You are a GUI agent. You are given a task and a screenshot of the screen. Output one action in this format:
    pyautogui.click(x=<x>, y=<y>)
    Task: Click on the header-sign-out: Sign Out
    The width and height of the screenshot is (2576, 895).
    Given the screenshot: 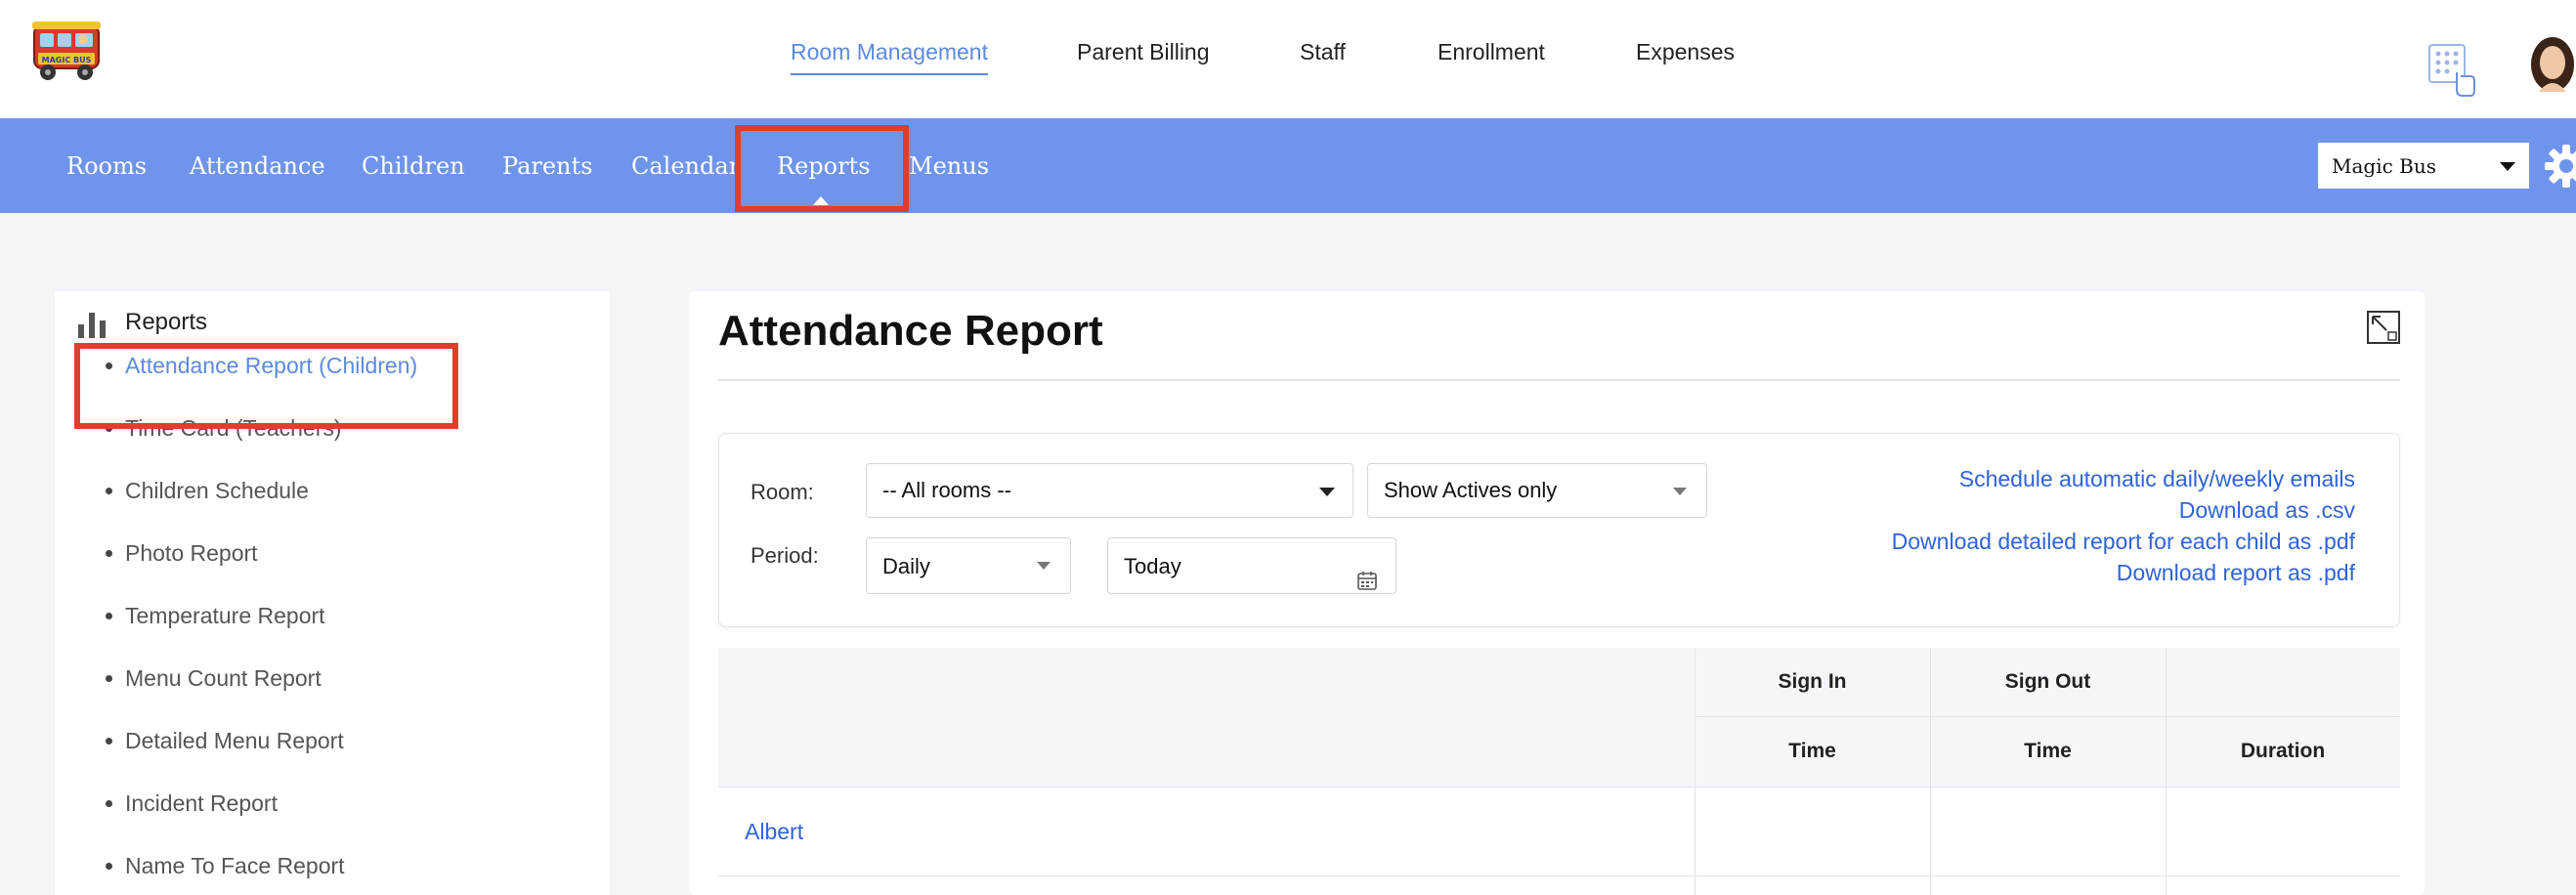 What is the action you would take?
    pyautogui.click(x=2048, y=681)
    